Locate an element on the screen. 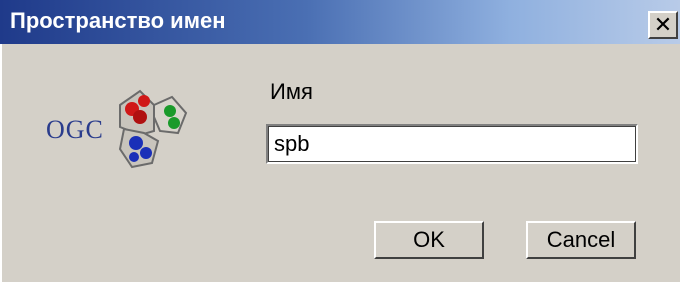 The image size is (680, 282). ogc-logo-icon is located at coordinates (153, 129).